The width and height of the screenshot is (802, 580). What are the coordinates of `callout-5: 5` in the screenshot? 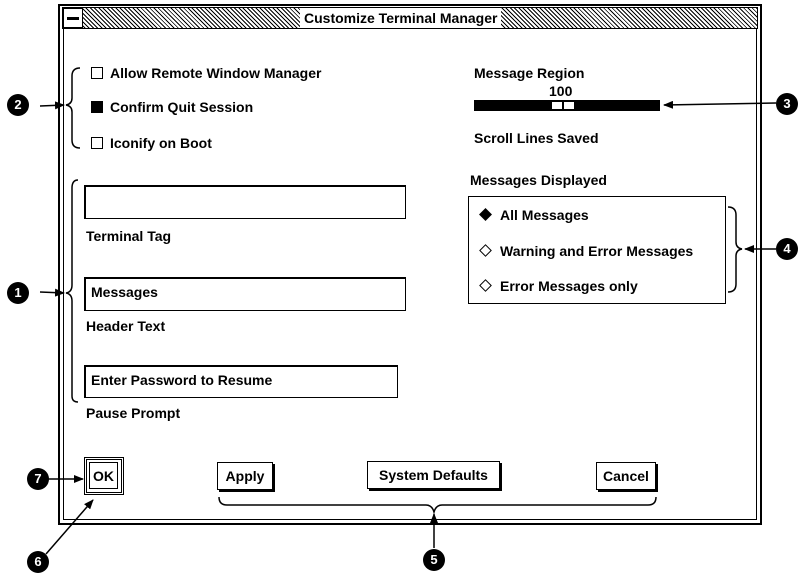 It's located at (434, 560).